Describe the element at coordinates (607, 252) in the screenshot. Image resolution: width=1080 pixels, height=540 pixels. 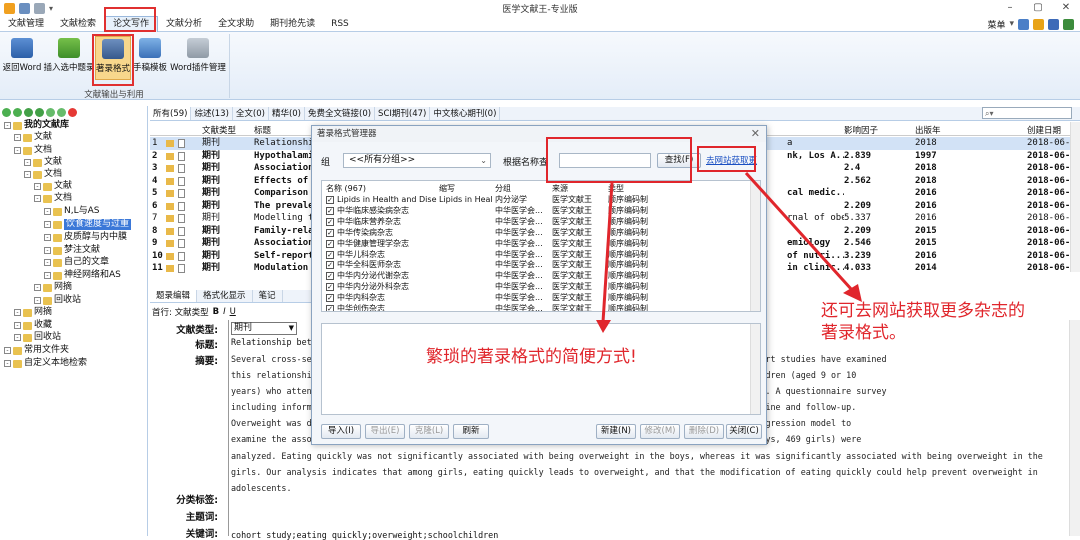
I see `annotation-arrow-center` at that location.